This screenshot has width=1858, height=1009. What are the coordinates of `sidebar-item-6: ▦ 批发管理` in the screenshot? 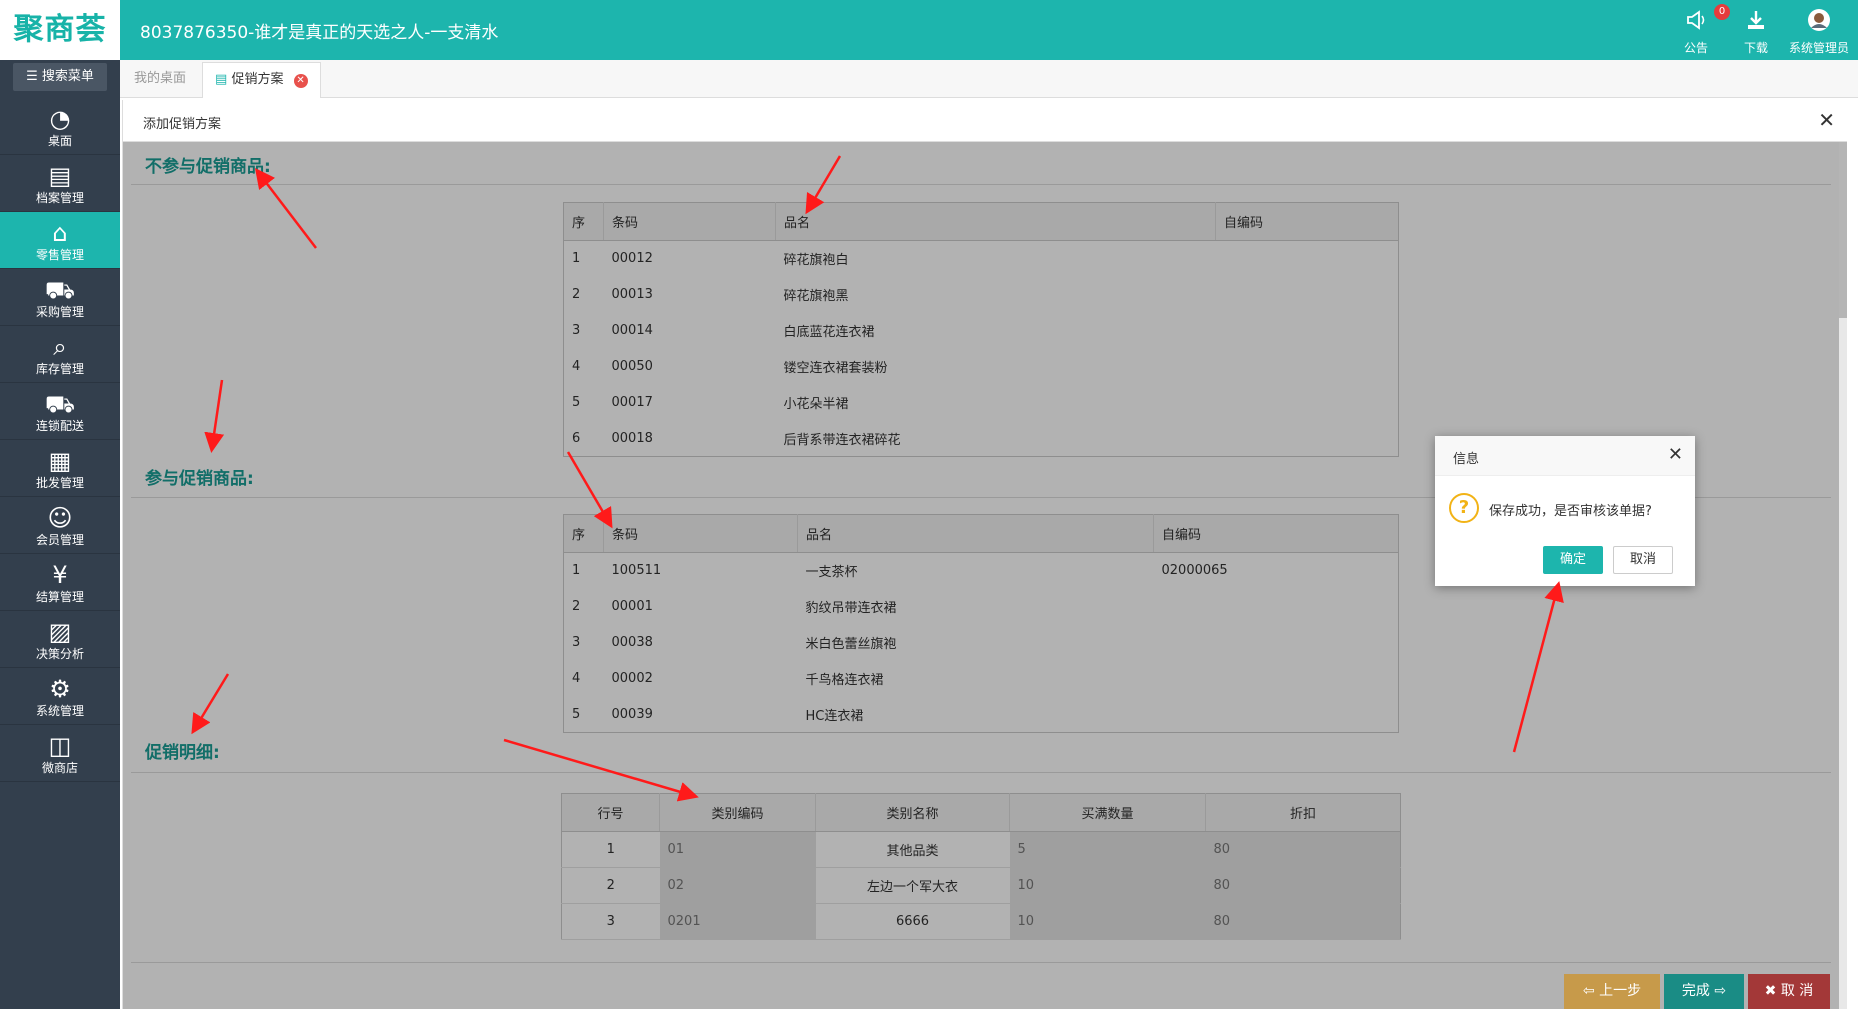 It's located at (60, 468).